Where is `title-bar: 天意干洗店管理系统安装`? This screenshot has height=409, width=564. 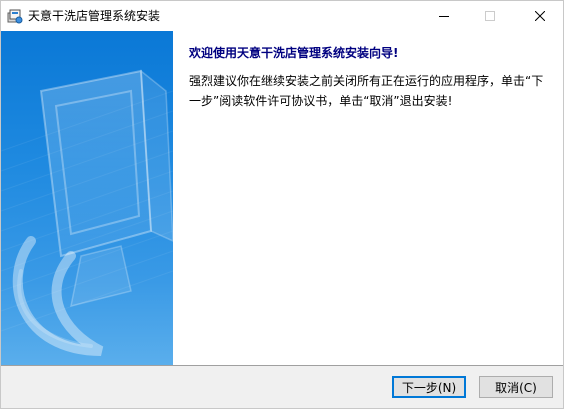 title-bar: 天意干洗店管理系统安装 is located at coordinates (282, 16).